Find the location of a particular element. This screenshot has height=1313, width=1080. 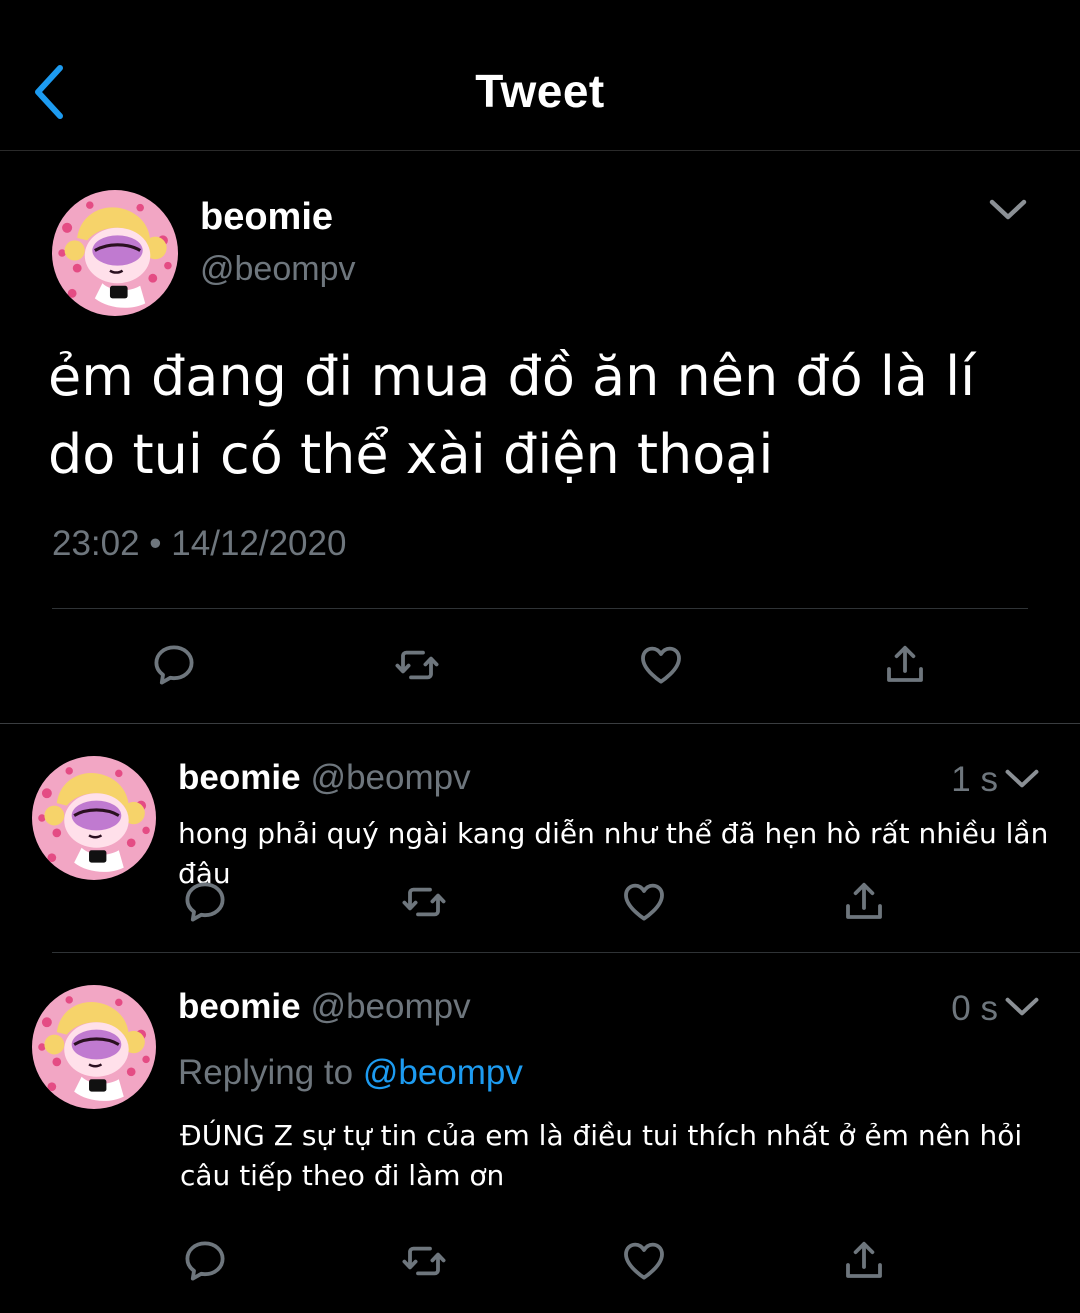

reply-time: 1 s is located at coordinates (974, 779).